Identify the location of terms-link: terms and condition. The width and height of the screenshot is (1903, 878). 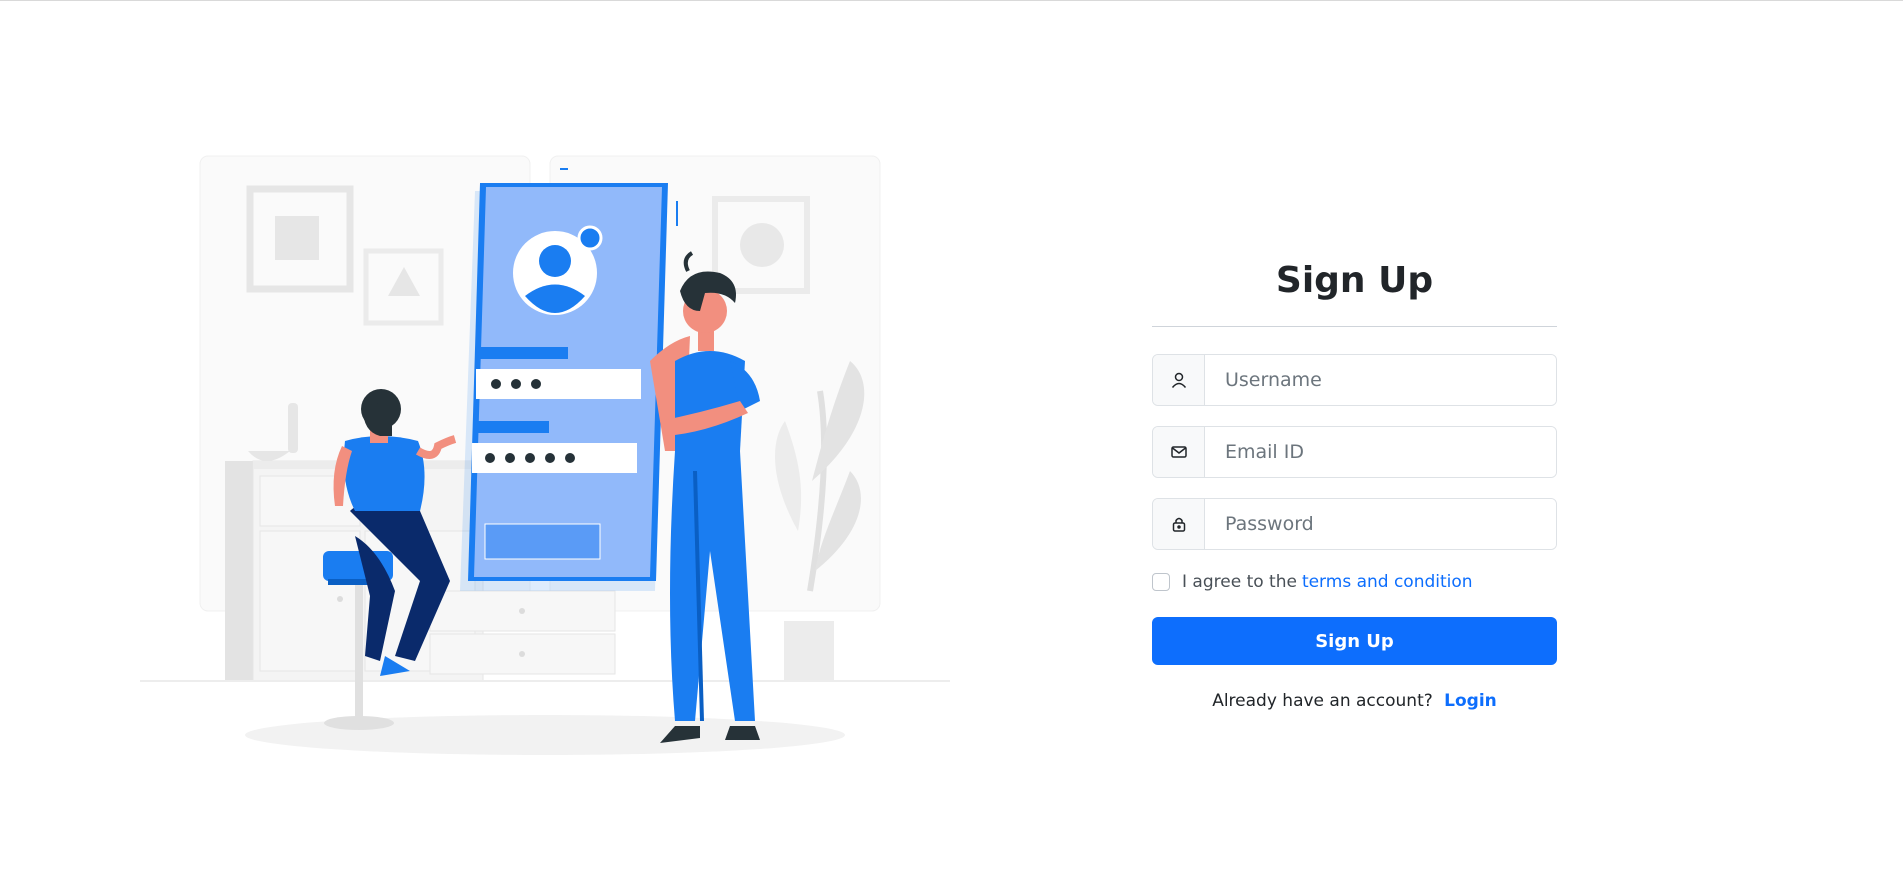
(1387, 582).